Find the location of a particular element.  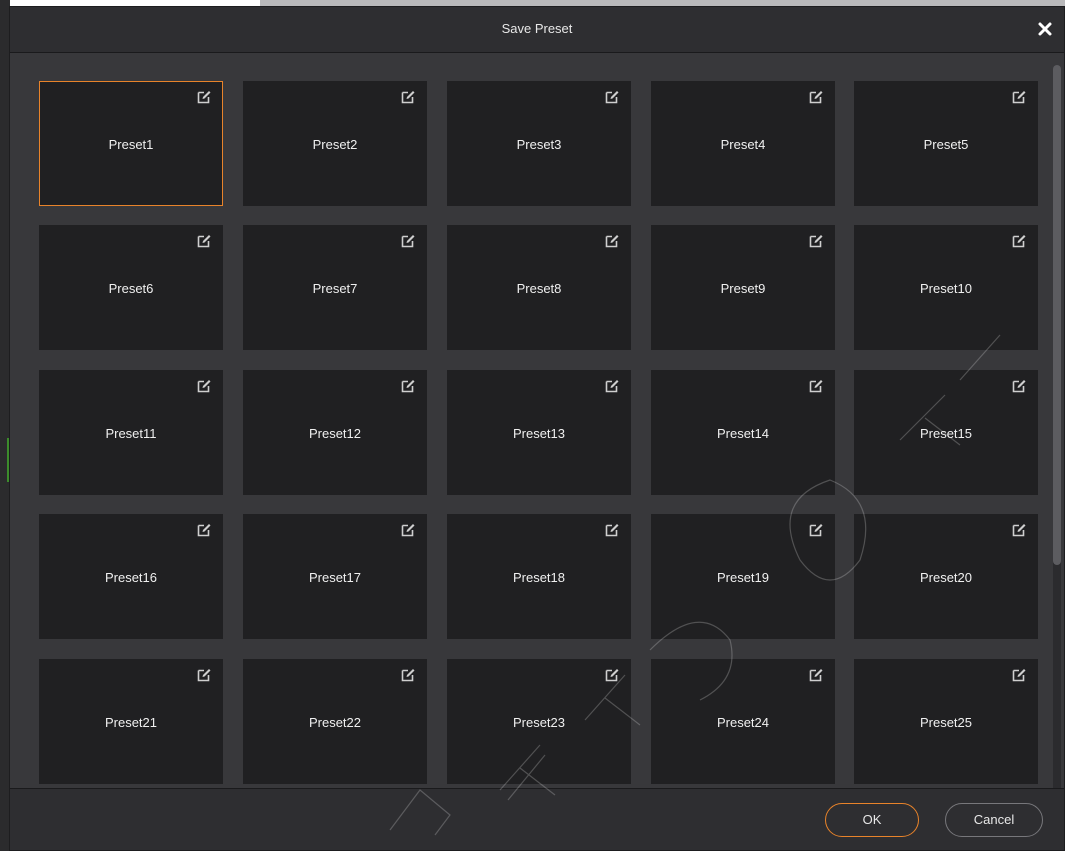

preset-tile: Preset17 is located at coordinates (335, 576).